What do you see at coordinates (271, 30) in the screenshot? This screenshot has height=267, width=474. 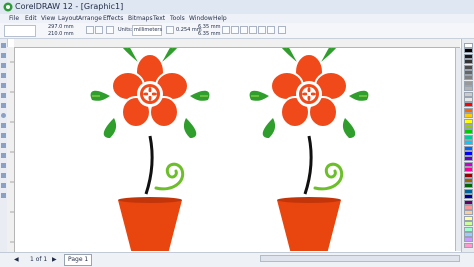 I see `dynamic-guides-icon` at bounding box center [271, 30].